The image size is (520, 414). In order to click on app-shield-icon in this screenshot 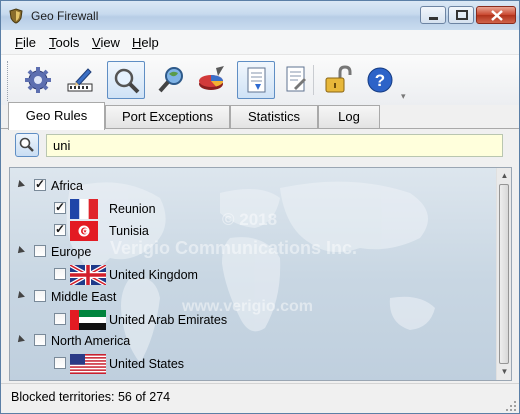, I will do `click(16, 16)`.